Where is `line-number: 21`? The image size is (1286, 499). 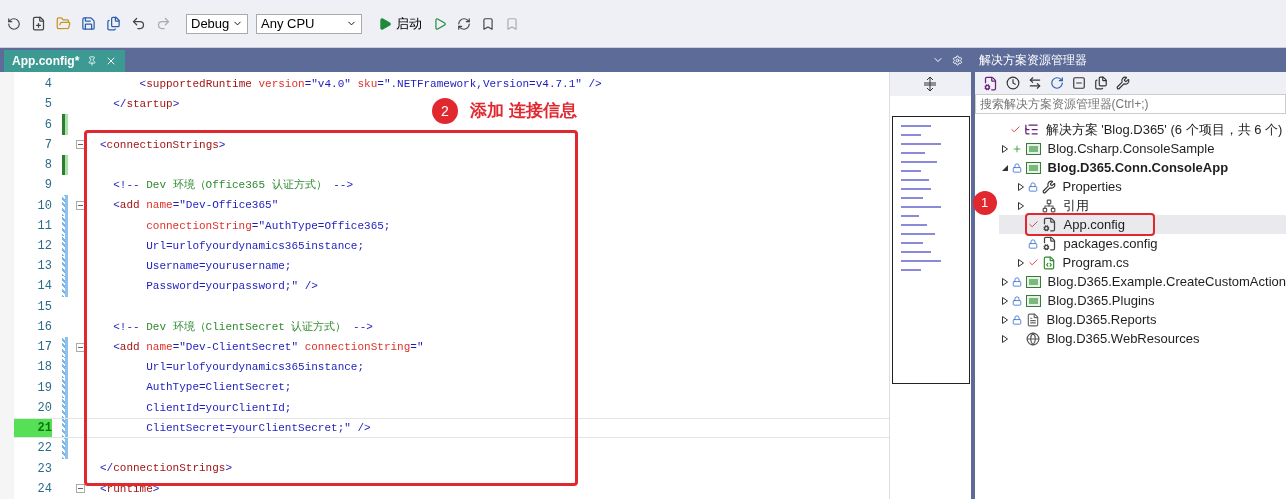
line-number: 21 is located at coordinates (33, 428).